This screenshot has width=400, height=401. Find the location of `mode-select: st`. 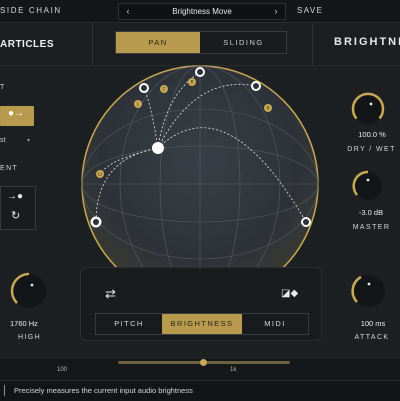

mode-select: st is located at coordinates (2, 140).